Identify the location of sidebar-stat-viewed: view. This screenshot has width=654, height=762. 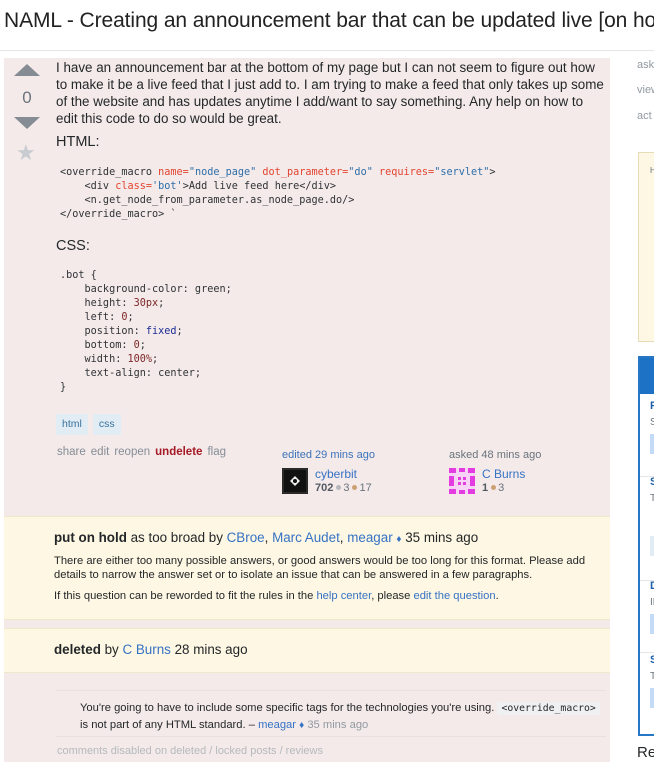
(645, 90).